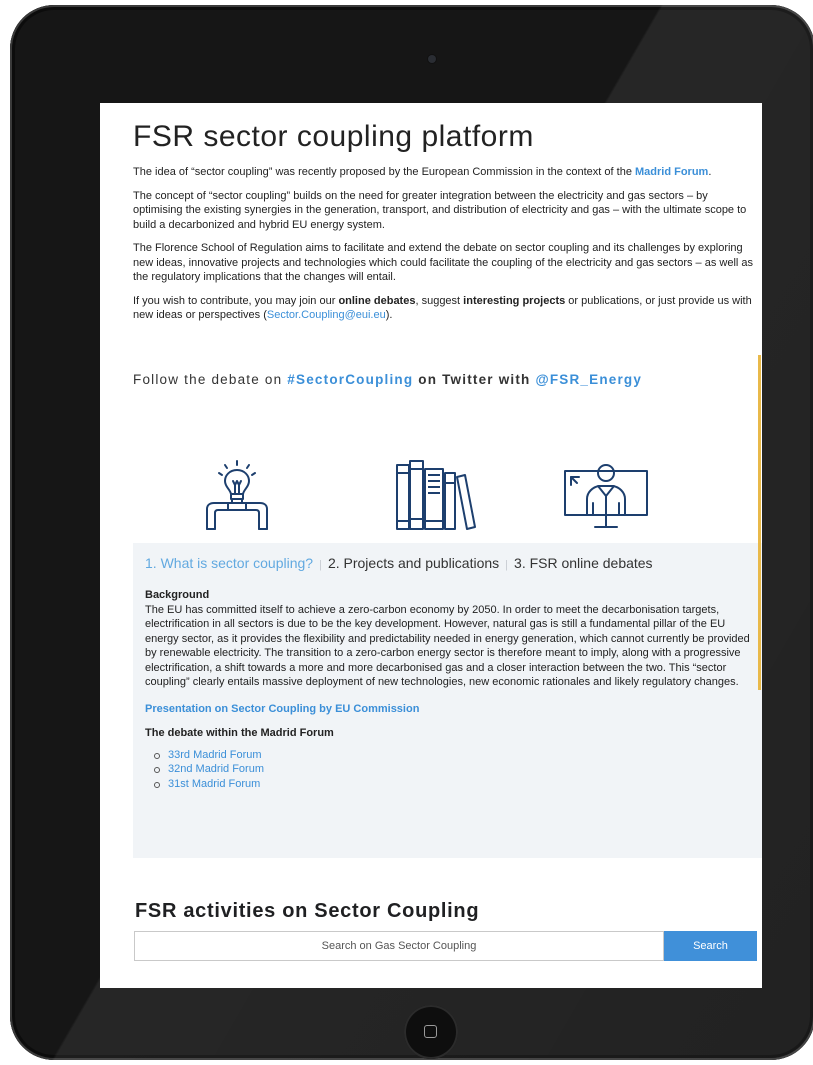 This screenshot has height=1065, width=813. What do you see at coordinates (413, 563) in the screenshot?
I see `tab-projects-and-publications: 2. Projects and publications` at bounding box center [413, 563].